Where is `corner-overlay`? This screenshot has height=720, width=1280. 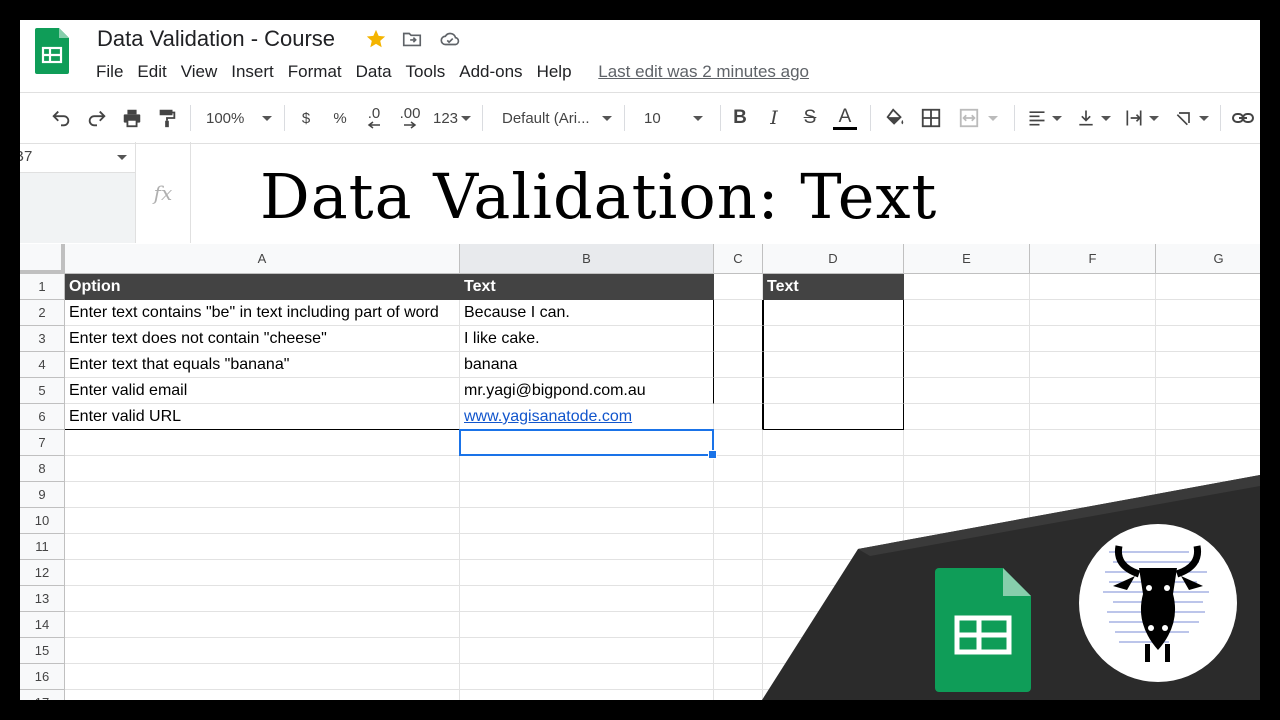
corner-overlay is located at coordinates (1011, 587).